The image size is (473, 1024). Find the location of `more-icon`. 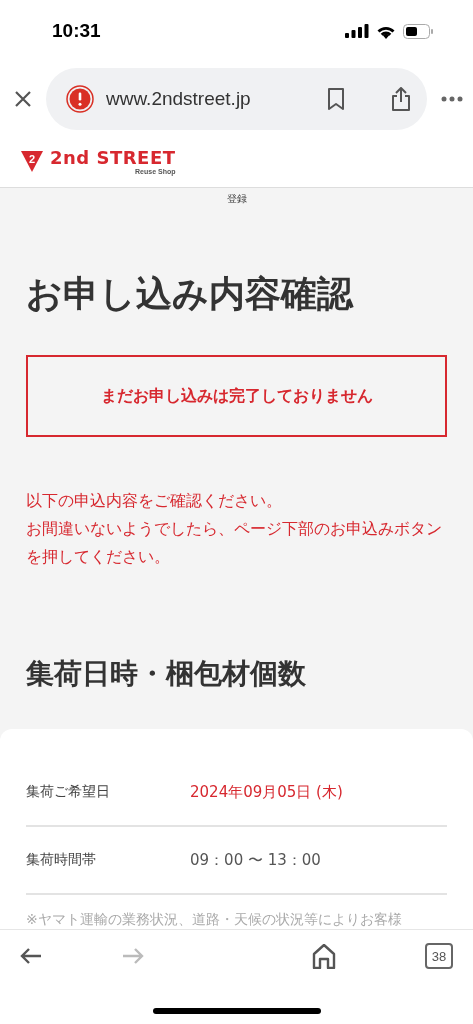

more-icon is located at coordinates (452, 98).